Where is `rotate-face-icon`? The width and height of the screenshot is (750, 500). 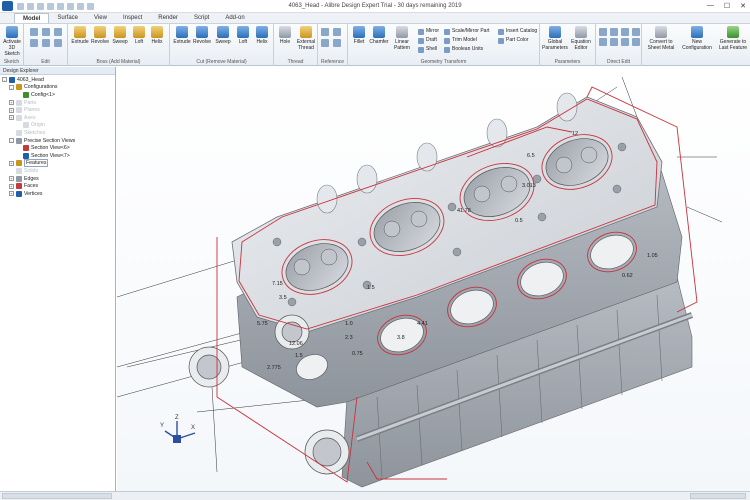 rotate-face-icon is located at coordinates (603, 42).